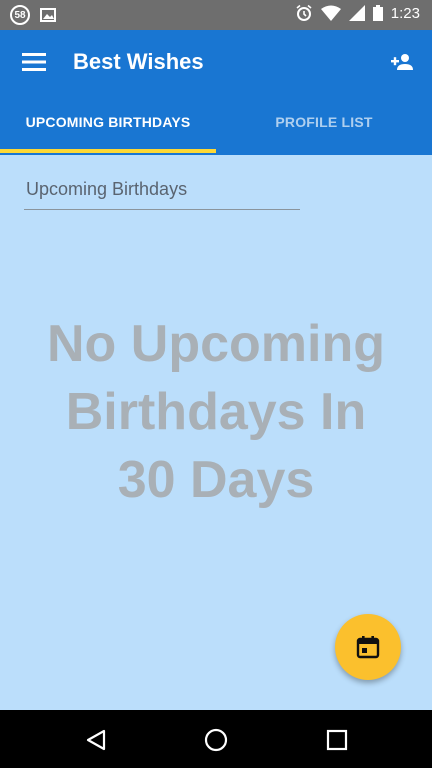 Image resolution: width=432 pixels, height=768 pixels. Describe the element at coordinates (405, 13) in the screenshot. I see `clock: 1:23` at that location.